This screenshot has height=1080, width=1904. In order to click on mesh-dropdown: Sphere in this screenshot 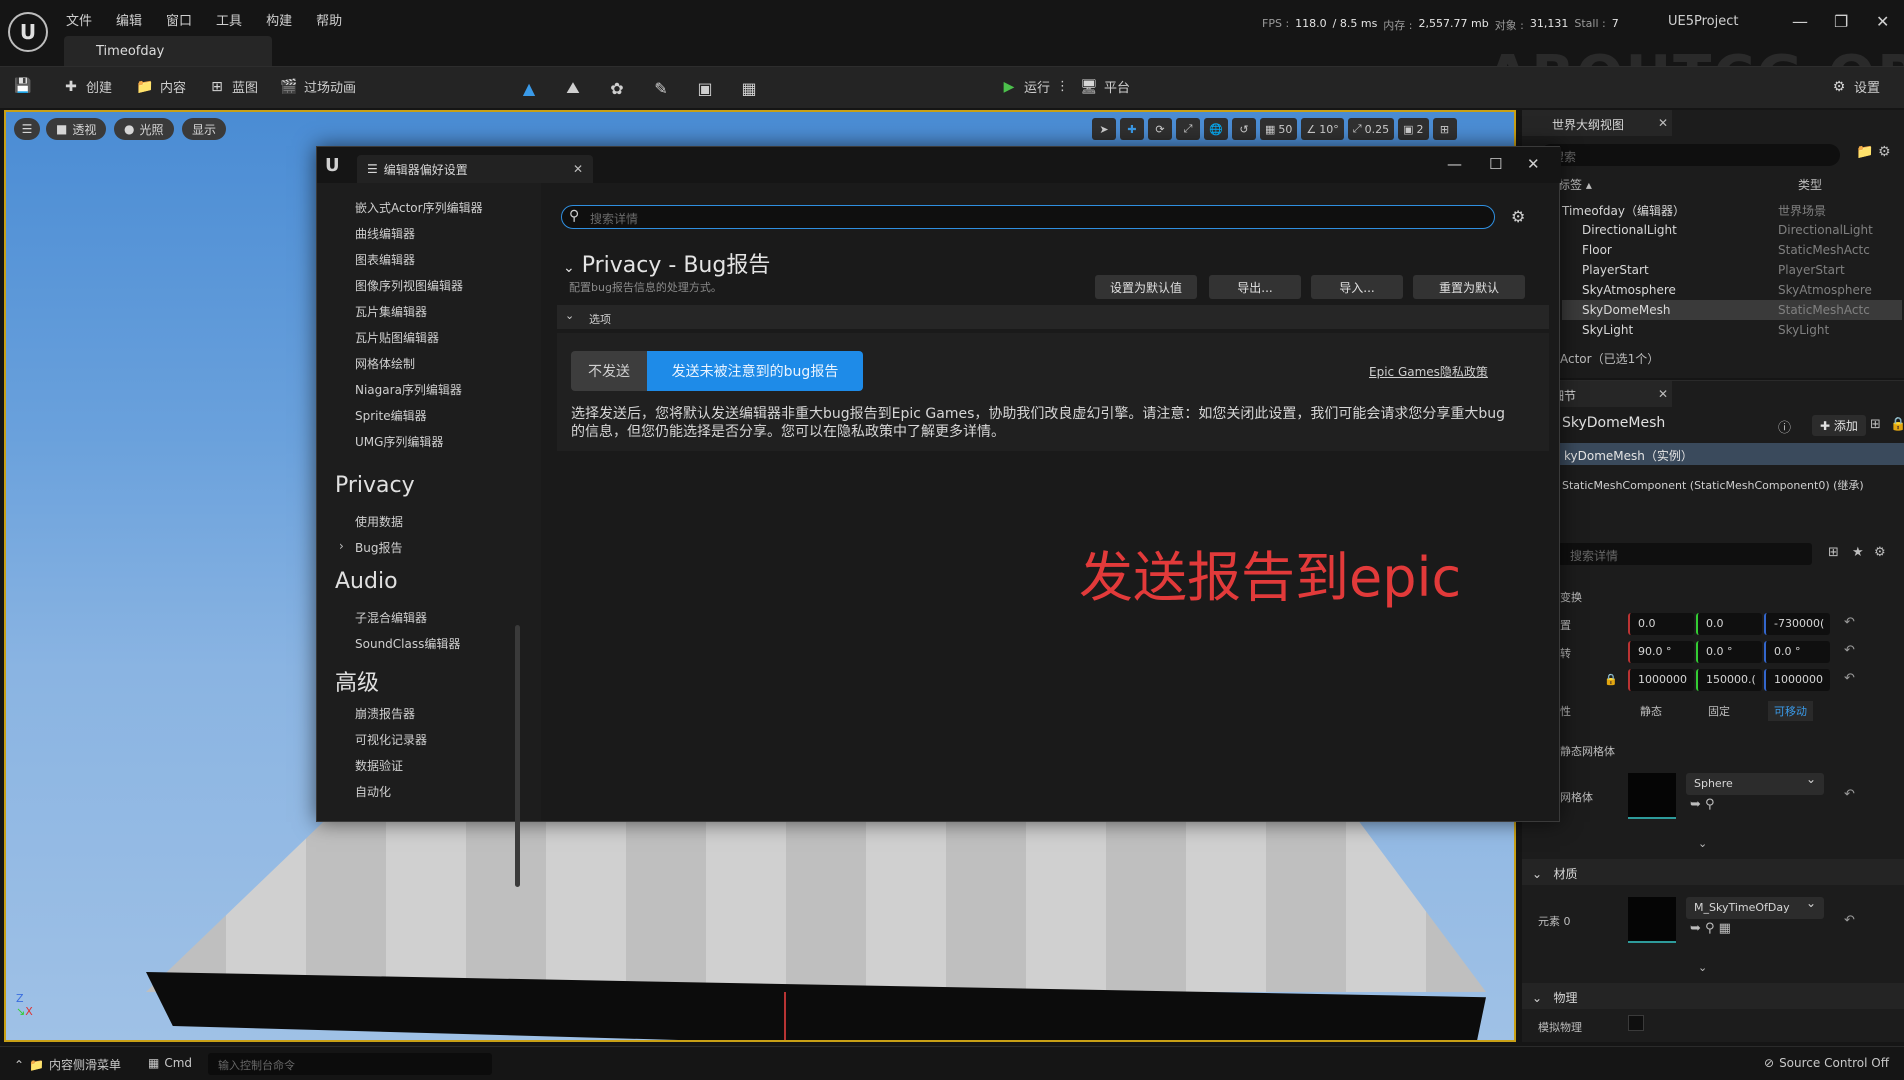, I will do `click(1755, 783)`.